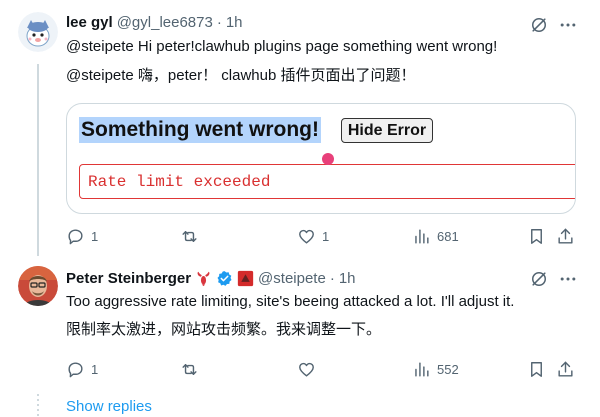 This screenshot has width=600, height=417. I want to click on views-count: 681, so click(448, 236).